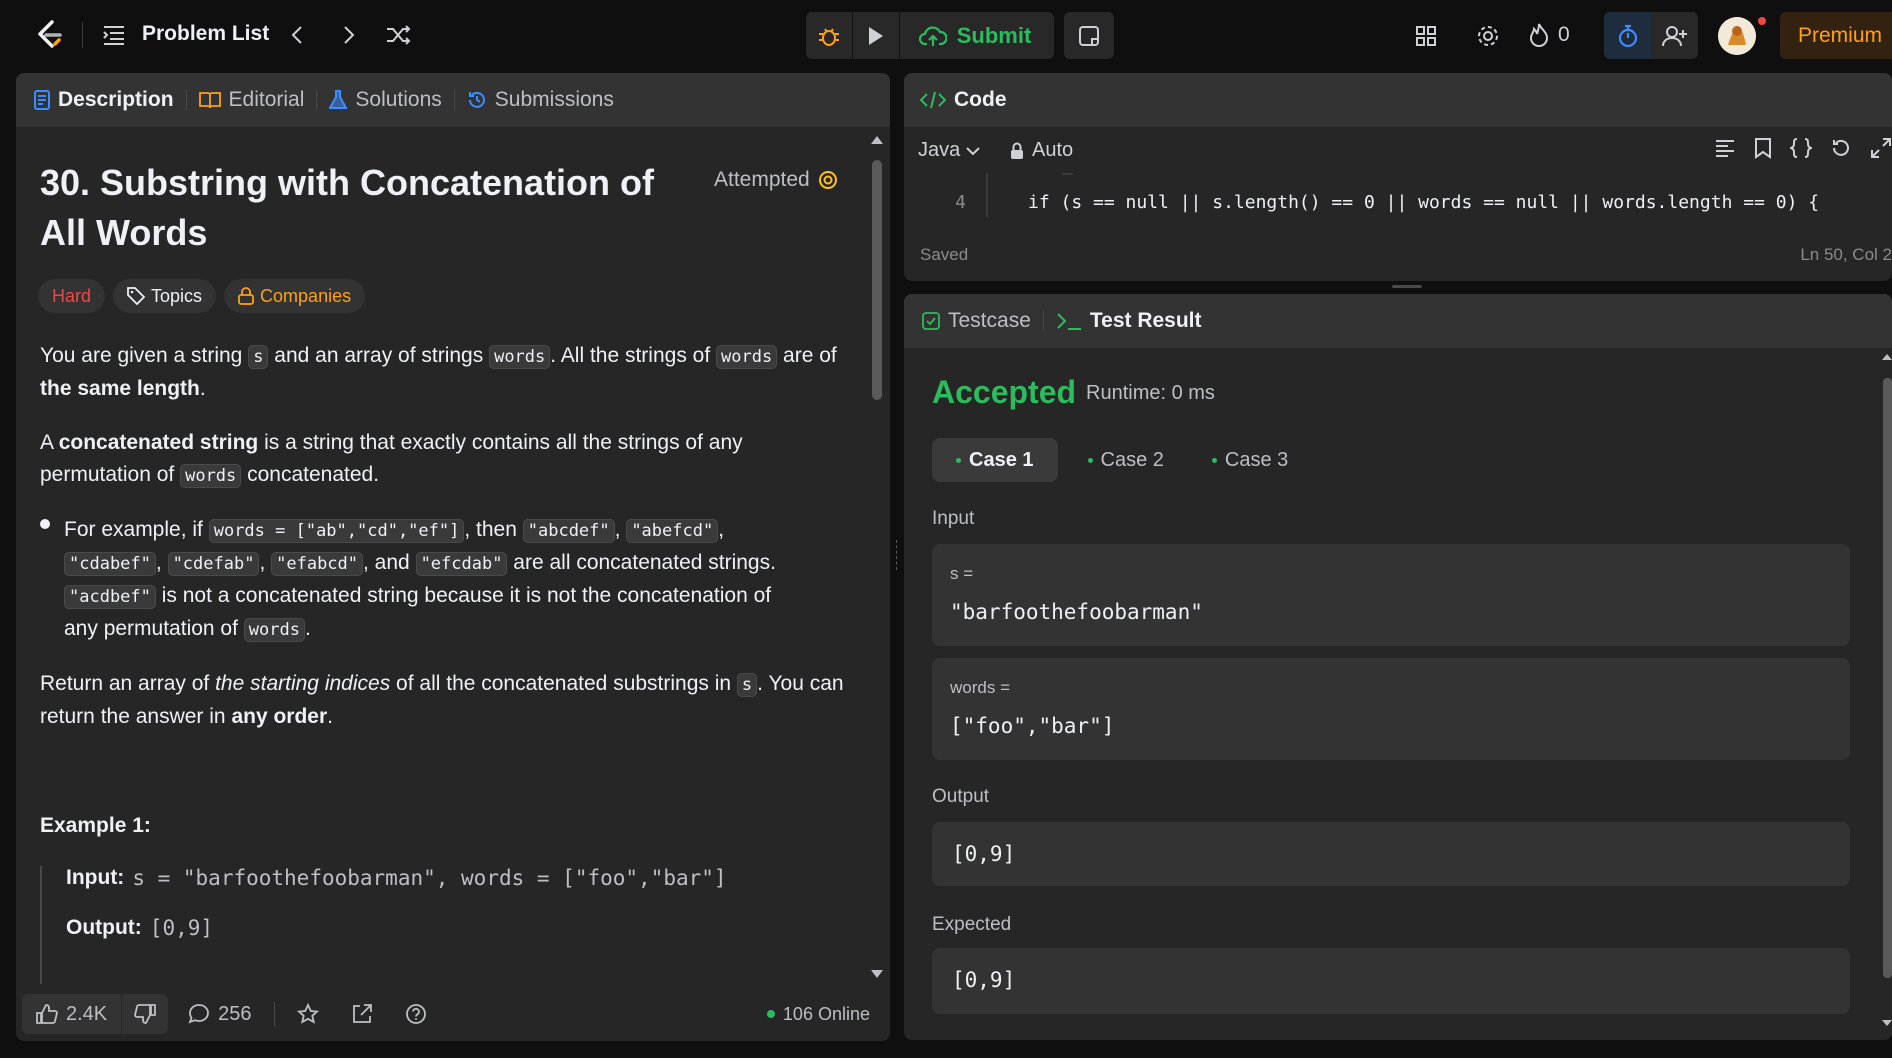  Describe the element at coordinates (47, 1014) in the screenshot. I see `thumbs-up-icon` at that location.